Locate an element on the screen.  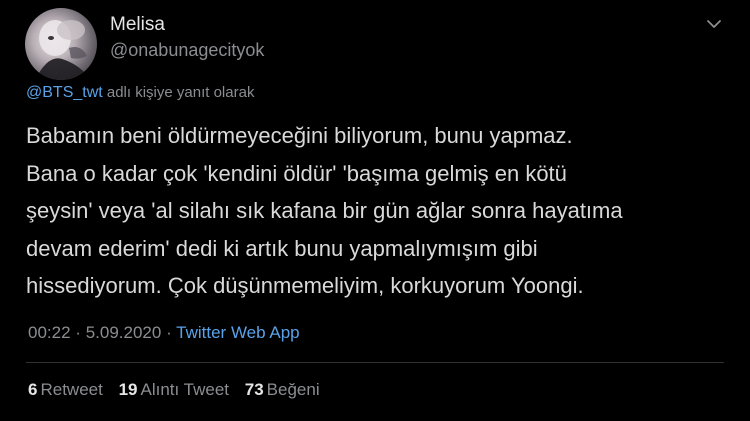
tweet-meta: 00:22 · 5.09.2020 · Twitter Web App is located at coordinates (164, 333).